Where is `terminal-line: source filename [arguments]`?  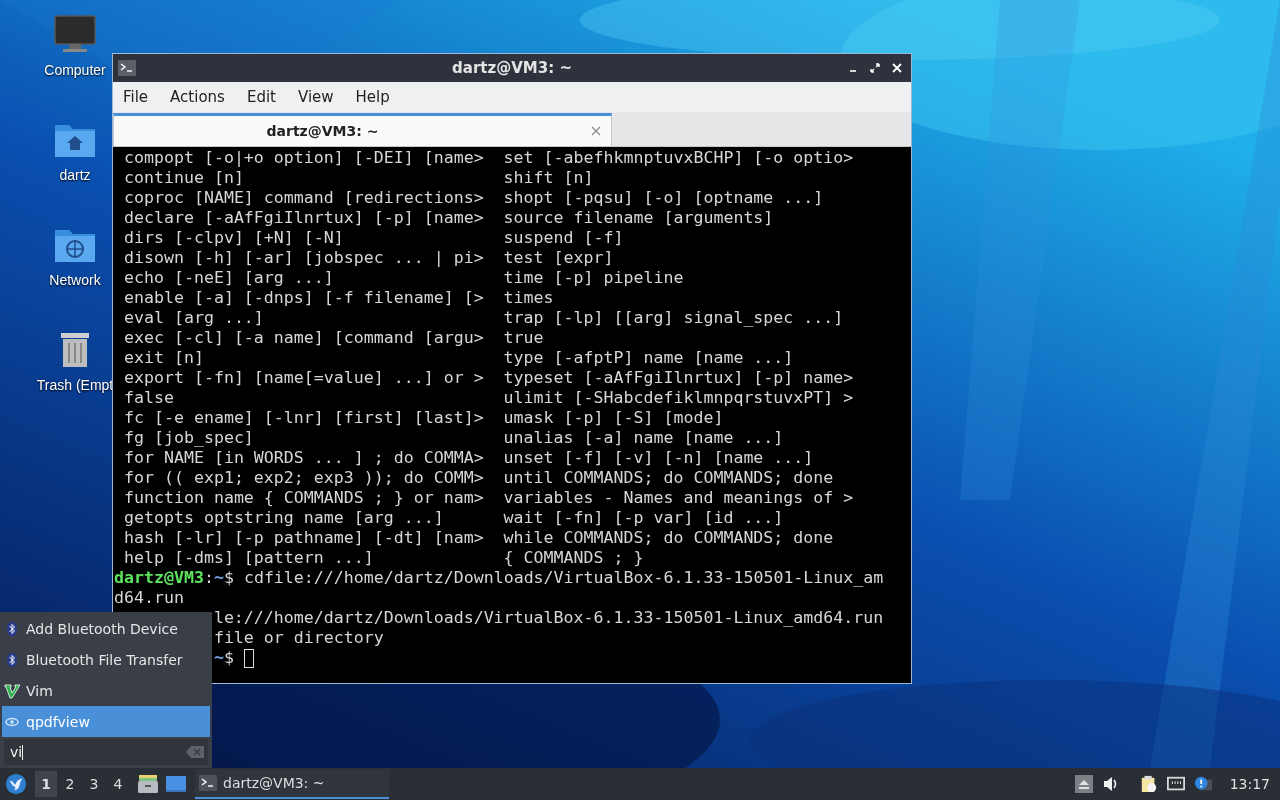 terminal-line: source filename [arguments] is located at coordinates (638, 218).